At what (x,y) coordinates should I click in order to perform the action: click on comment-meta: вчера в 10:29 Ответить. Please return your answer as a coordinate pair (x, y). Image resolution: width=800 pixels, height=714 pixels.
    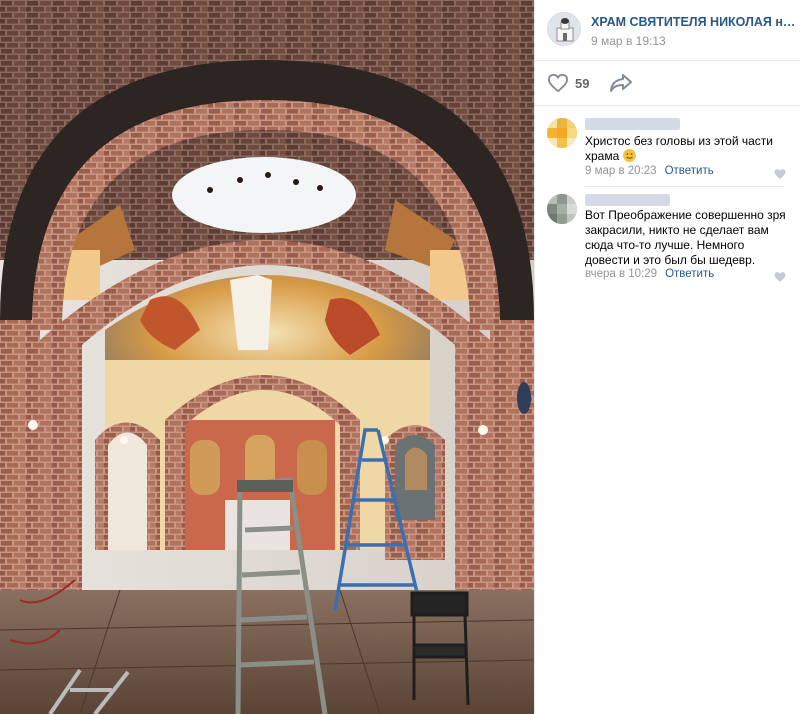
    Looking at the image, I should click on (649, 274).